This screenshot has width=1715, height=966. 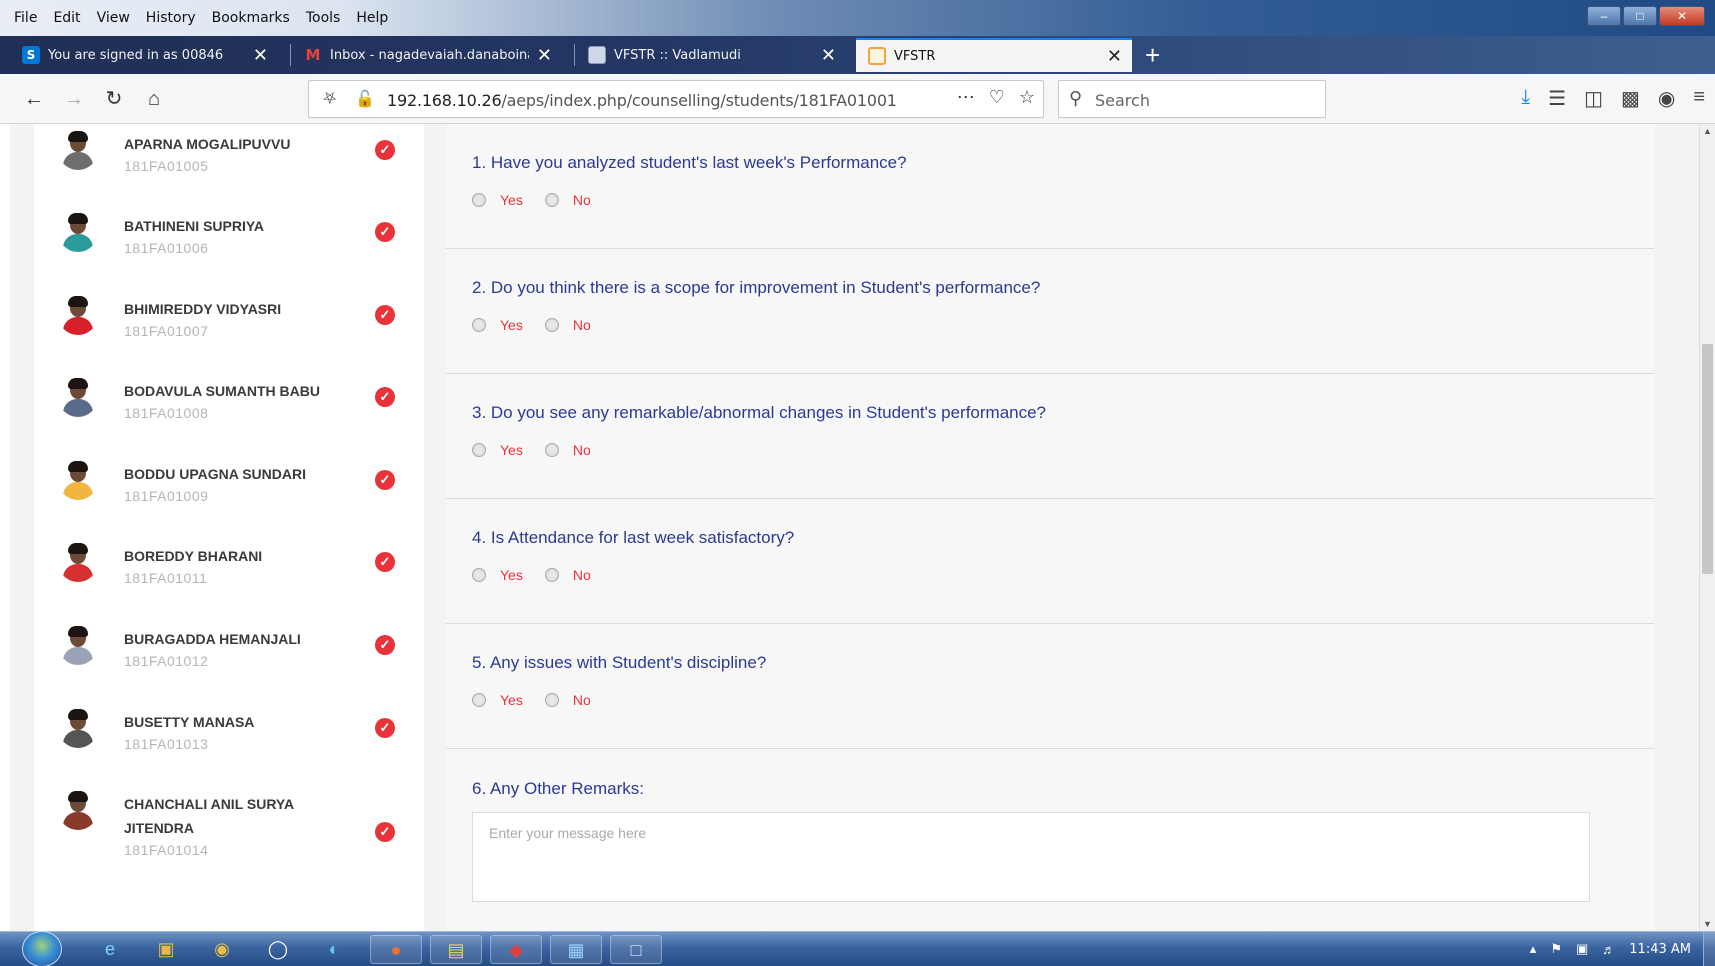 What do you see at coordinates (25, 18) in the screenshot?
I see `menu-file: File` at bounding box center [25, 18].